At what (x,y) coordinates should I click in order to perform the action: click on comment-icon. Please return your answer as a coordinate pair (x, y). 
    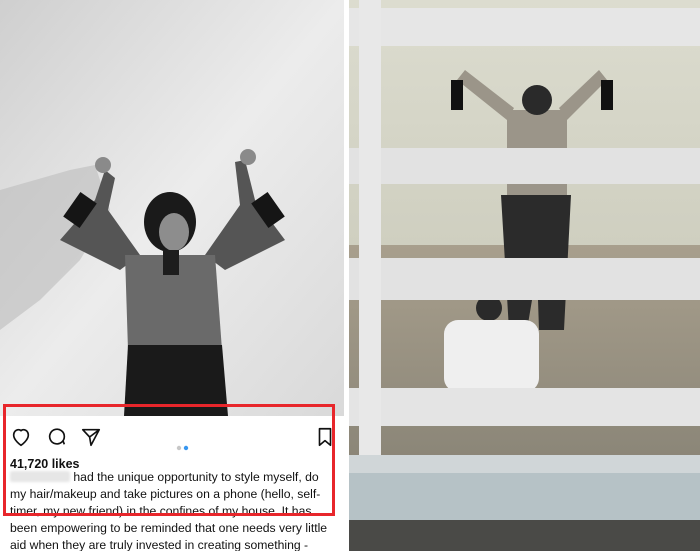
    Looking at the image, I should click on (57, 437).